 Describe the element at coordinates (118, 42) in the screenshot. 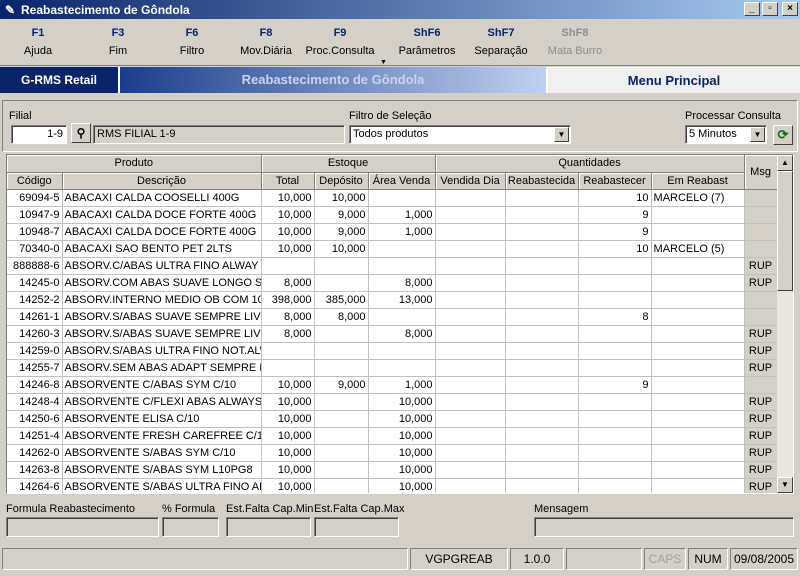

I see `fim-button: F3 Fim` at that location.